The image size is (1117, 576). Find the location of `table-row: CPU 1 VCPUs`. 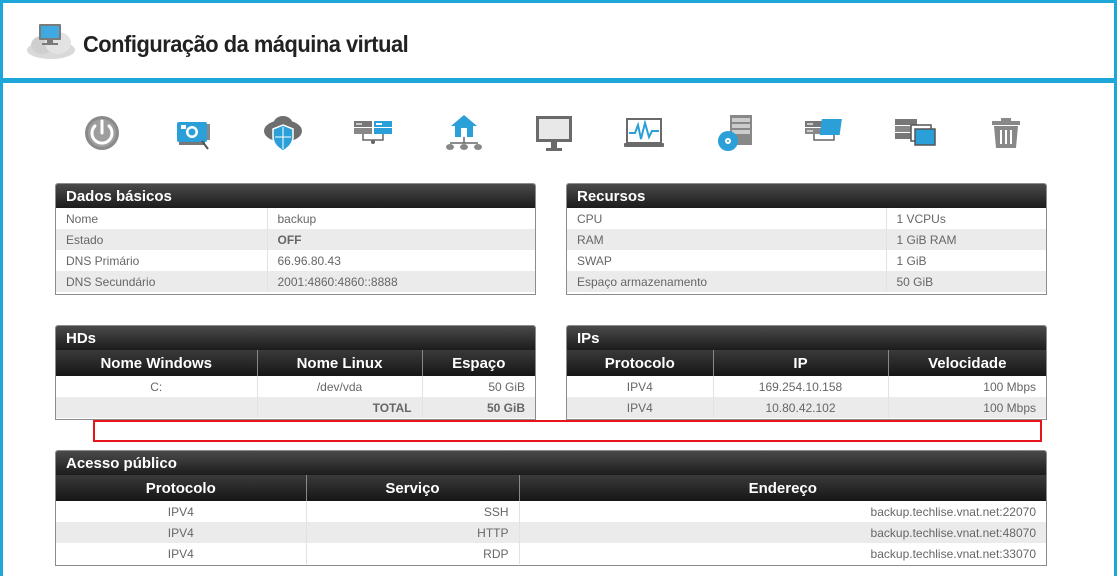

table-row: CPU 1 VCPUs is located at coordinates (806, 218).